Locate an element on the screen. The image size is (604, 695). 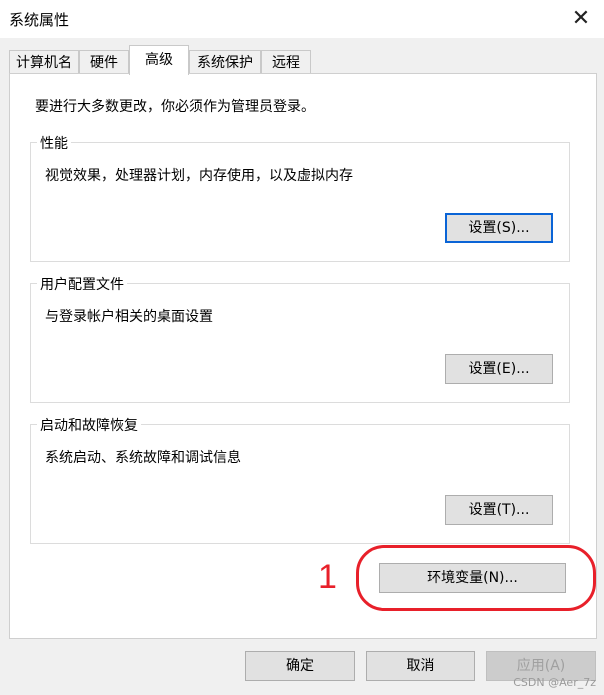
annotation-number: 1 is located at coordinates (327, 577).